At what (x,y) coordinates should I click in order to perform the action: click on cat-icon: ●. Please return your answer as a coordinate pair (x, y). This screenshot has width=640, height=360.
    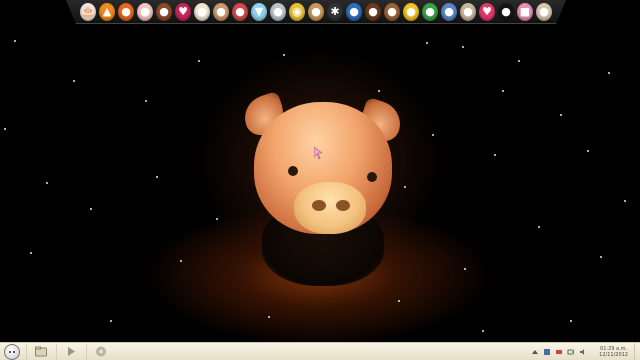
    Looking at the image, I should click on (468, 11).